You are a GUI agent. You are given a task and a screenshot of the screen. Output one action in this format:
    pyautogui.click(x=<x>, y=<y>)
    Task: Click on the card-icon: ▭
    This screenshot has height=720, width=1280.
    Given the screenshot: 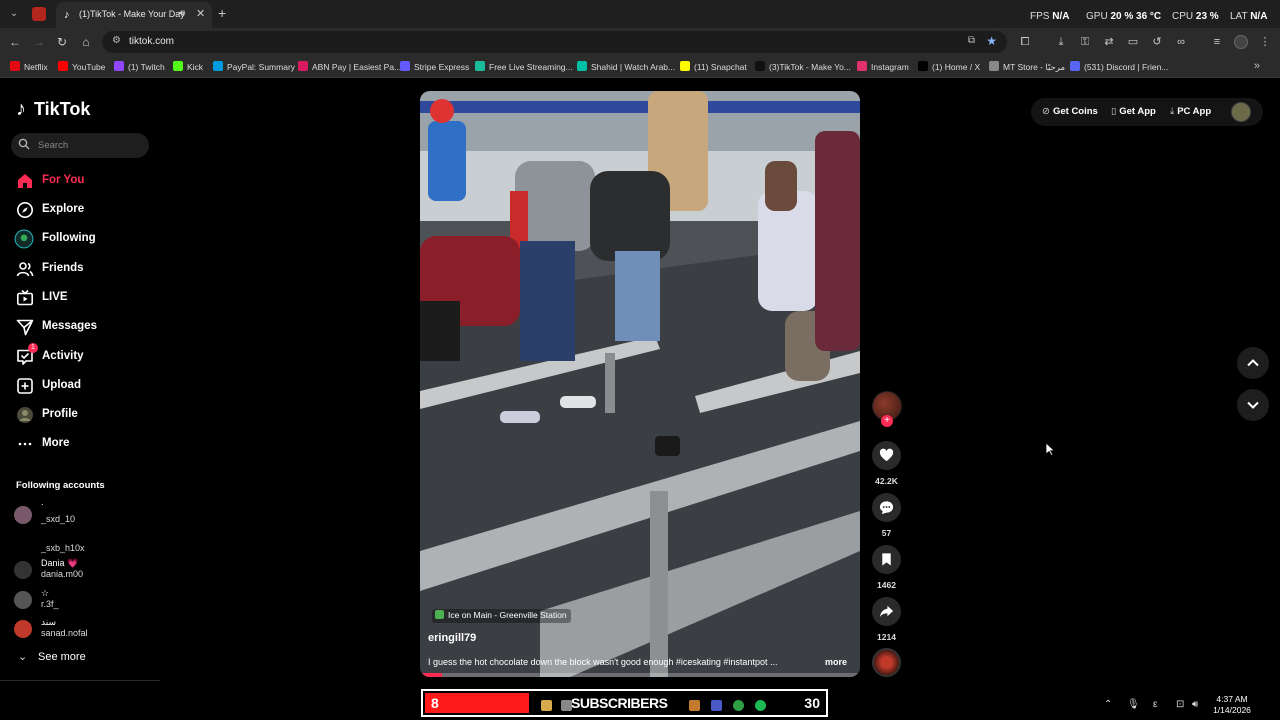 What is the action you would take?
    pyautogui.click(x=1133, y=42)
    